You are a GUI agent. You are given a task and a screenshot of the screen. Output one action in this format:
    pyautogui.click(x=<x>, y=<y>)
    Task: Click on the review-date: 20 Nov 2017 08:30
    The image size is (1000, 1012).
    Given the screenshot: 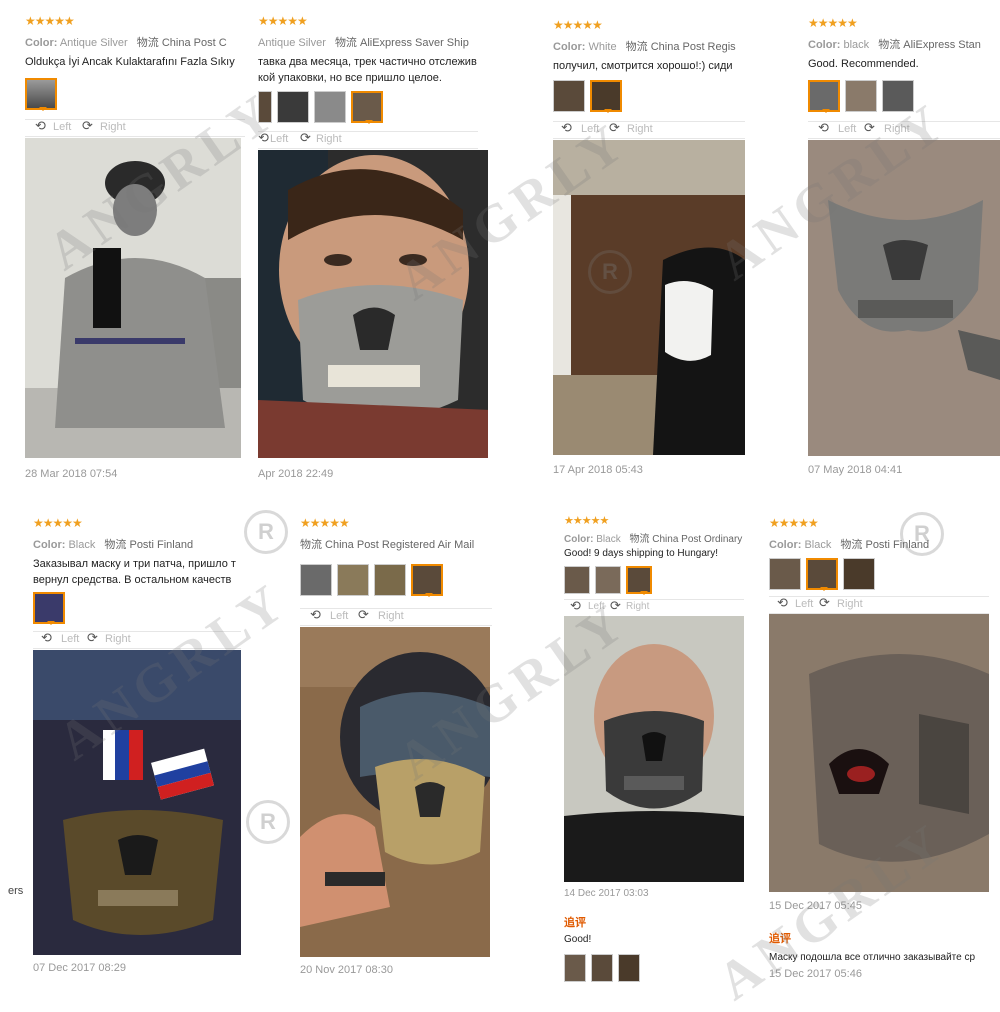 What is the action you would take?
    pyautogui.click(x=346, y=970)
    